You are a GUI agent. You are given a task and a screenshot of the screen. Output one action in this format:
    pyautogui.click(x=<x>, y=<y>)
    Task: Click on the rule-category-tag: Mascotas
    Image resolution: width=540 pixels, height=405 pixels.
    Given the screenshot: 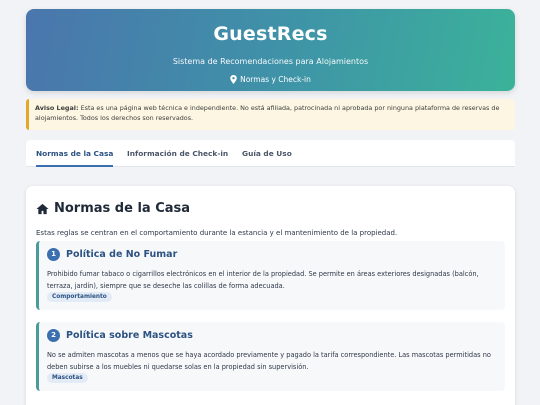 What is the action you would take?
    pyautogui.click(x=67, y=378)
    